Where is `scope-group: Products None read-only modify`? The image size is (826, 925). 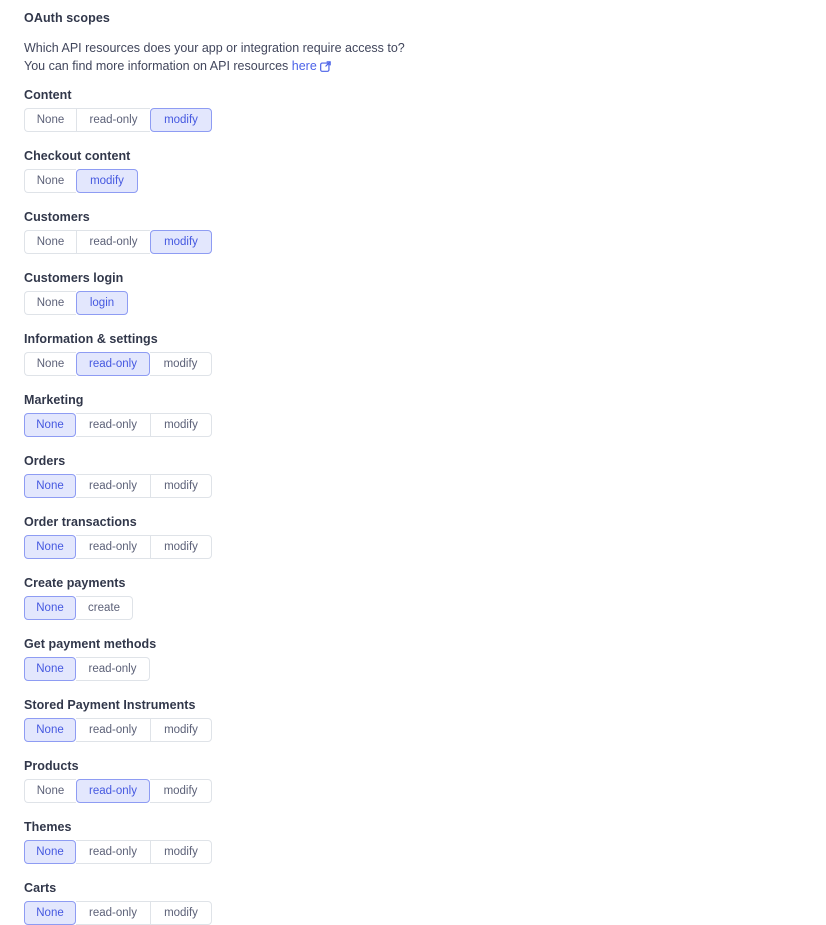 scope-group: Products None read-only modify is located at coordinates (413, 780).